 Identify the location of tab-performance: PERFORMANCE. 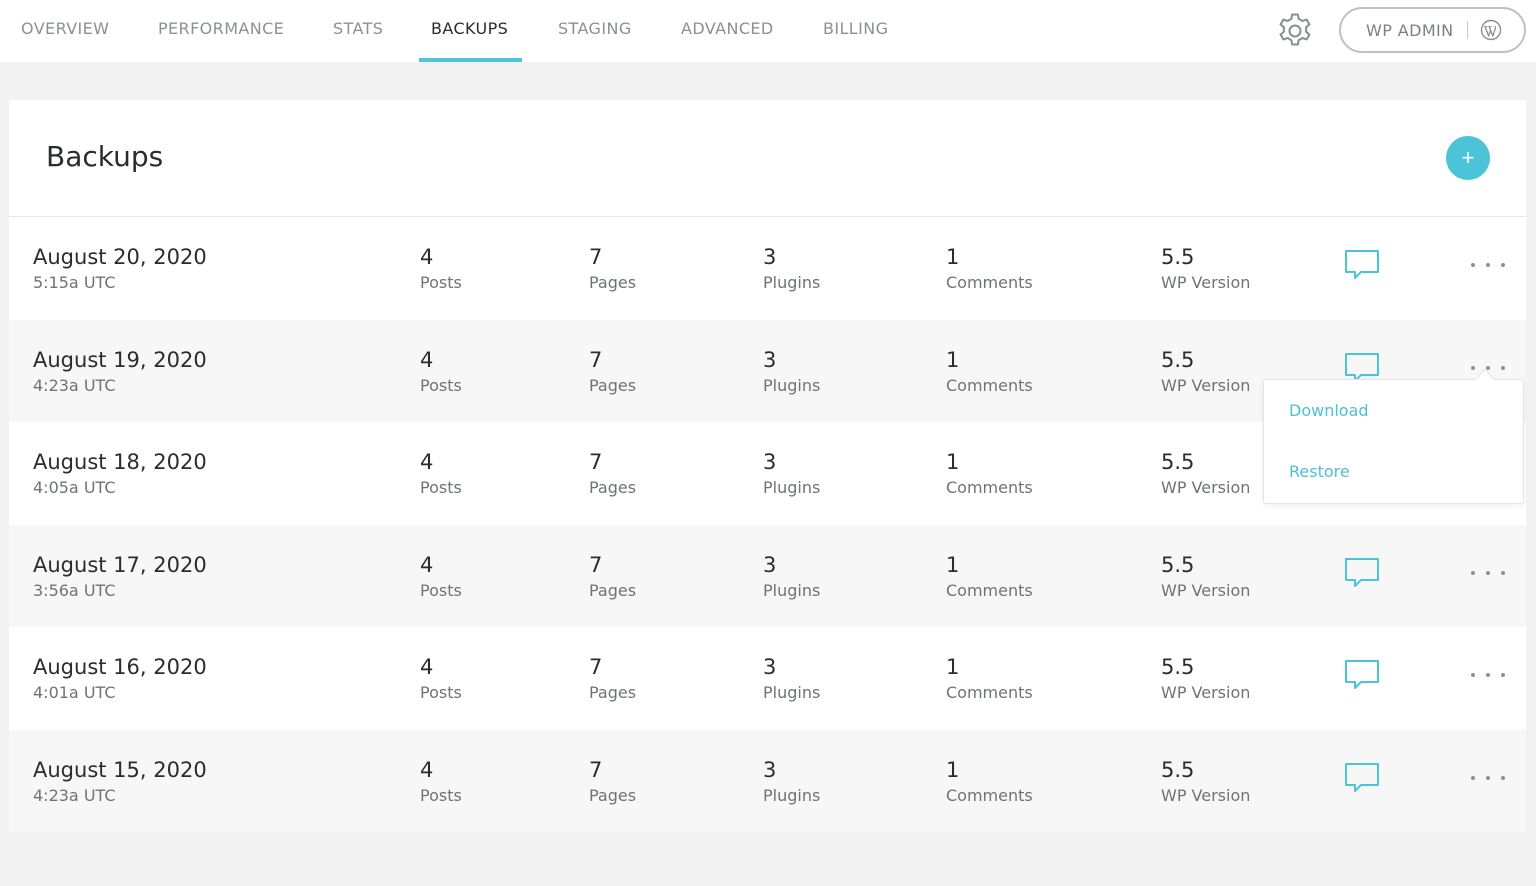
(221, 31).